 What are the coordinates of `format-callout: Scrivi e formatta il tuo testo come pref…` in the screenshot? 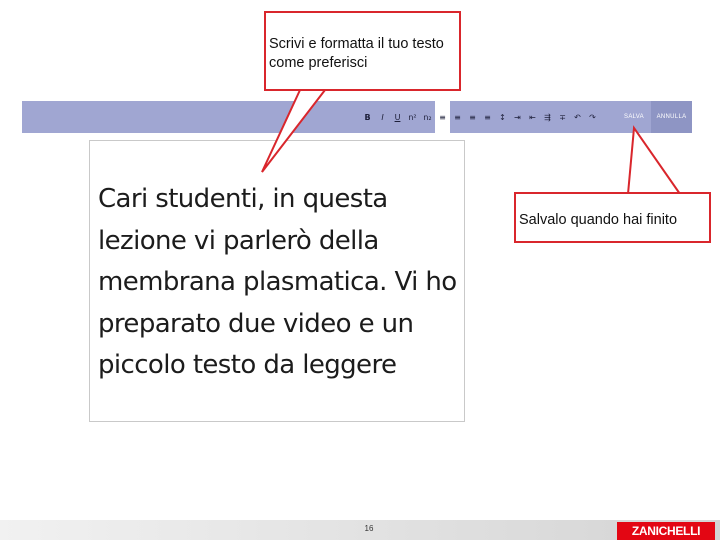 It's located at (362, 51).